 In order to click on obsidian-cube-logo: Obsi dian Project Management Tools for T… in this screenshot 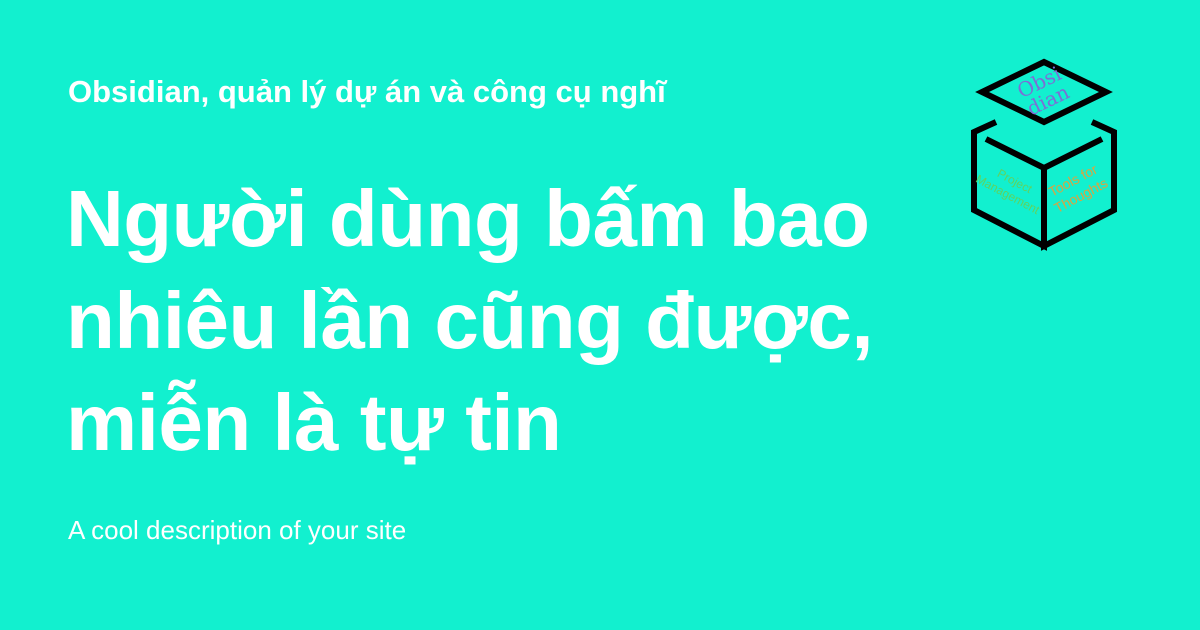, I will do `click(1045, 155)`.